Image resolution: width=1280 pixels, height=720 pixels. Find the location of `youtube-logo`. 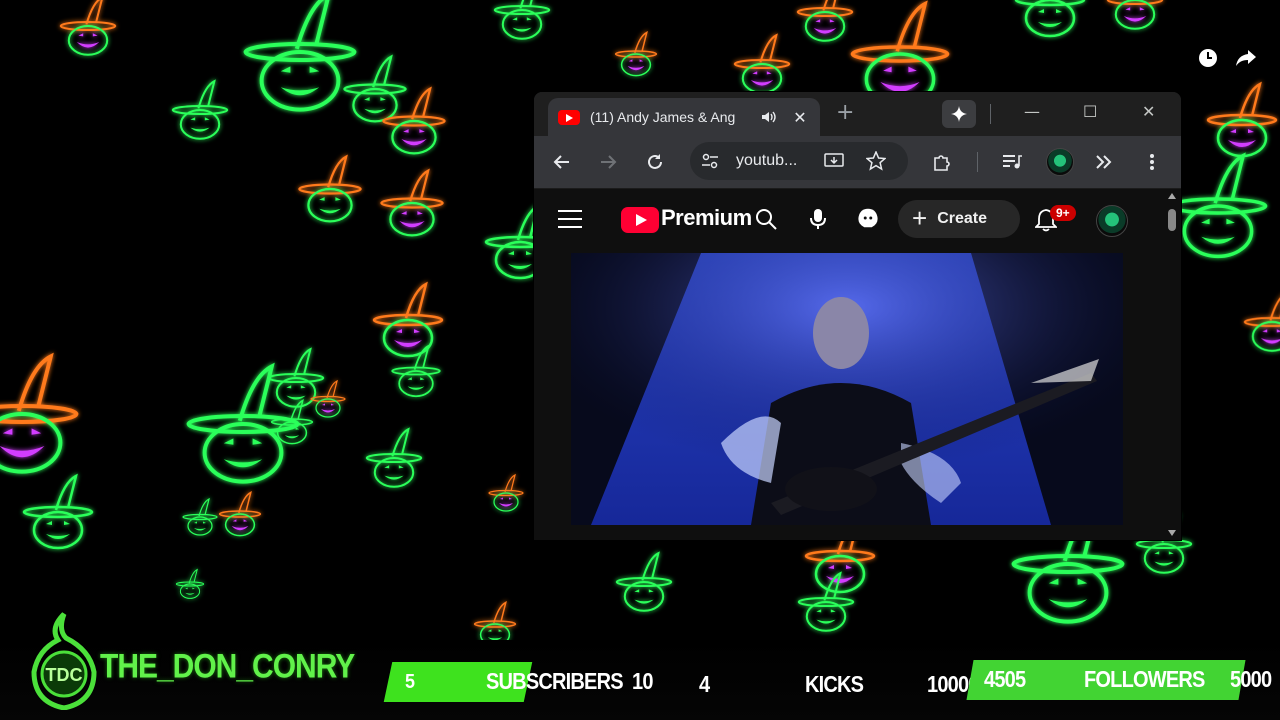

youtube-logo is located at coordinates (640, 220).